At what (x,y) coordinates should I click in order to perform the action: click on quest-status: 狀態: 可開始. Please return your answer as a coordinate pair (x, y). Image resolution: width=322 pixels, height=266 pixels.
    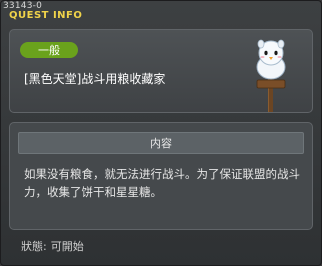
    Looking at the image, I should click on (54, 246).